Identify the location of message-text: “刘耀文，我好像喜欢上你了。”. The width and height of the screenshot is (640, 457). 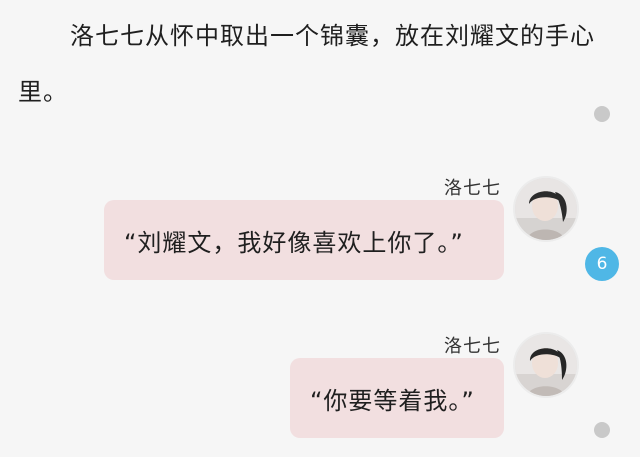
(294, 242).